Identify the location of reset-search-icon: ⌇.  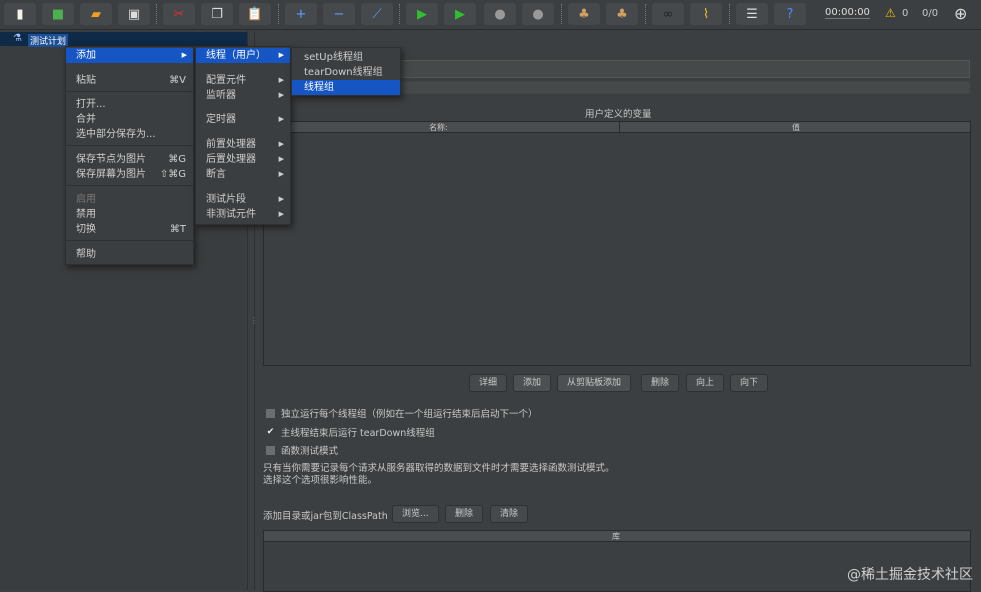
(706, 14).